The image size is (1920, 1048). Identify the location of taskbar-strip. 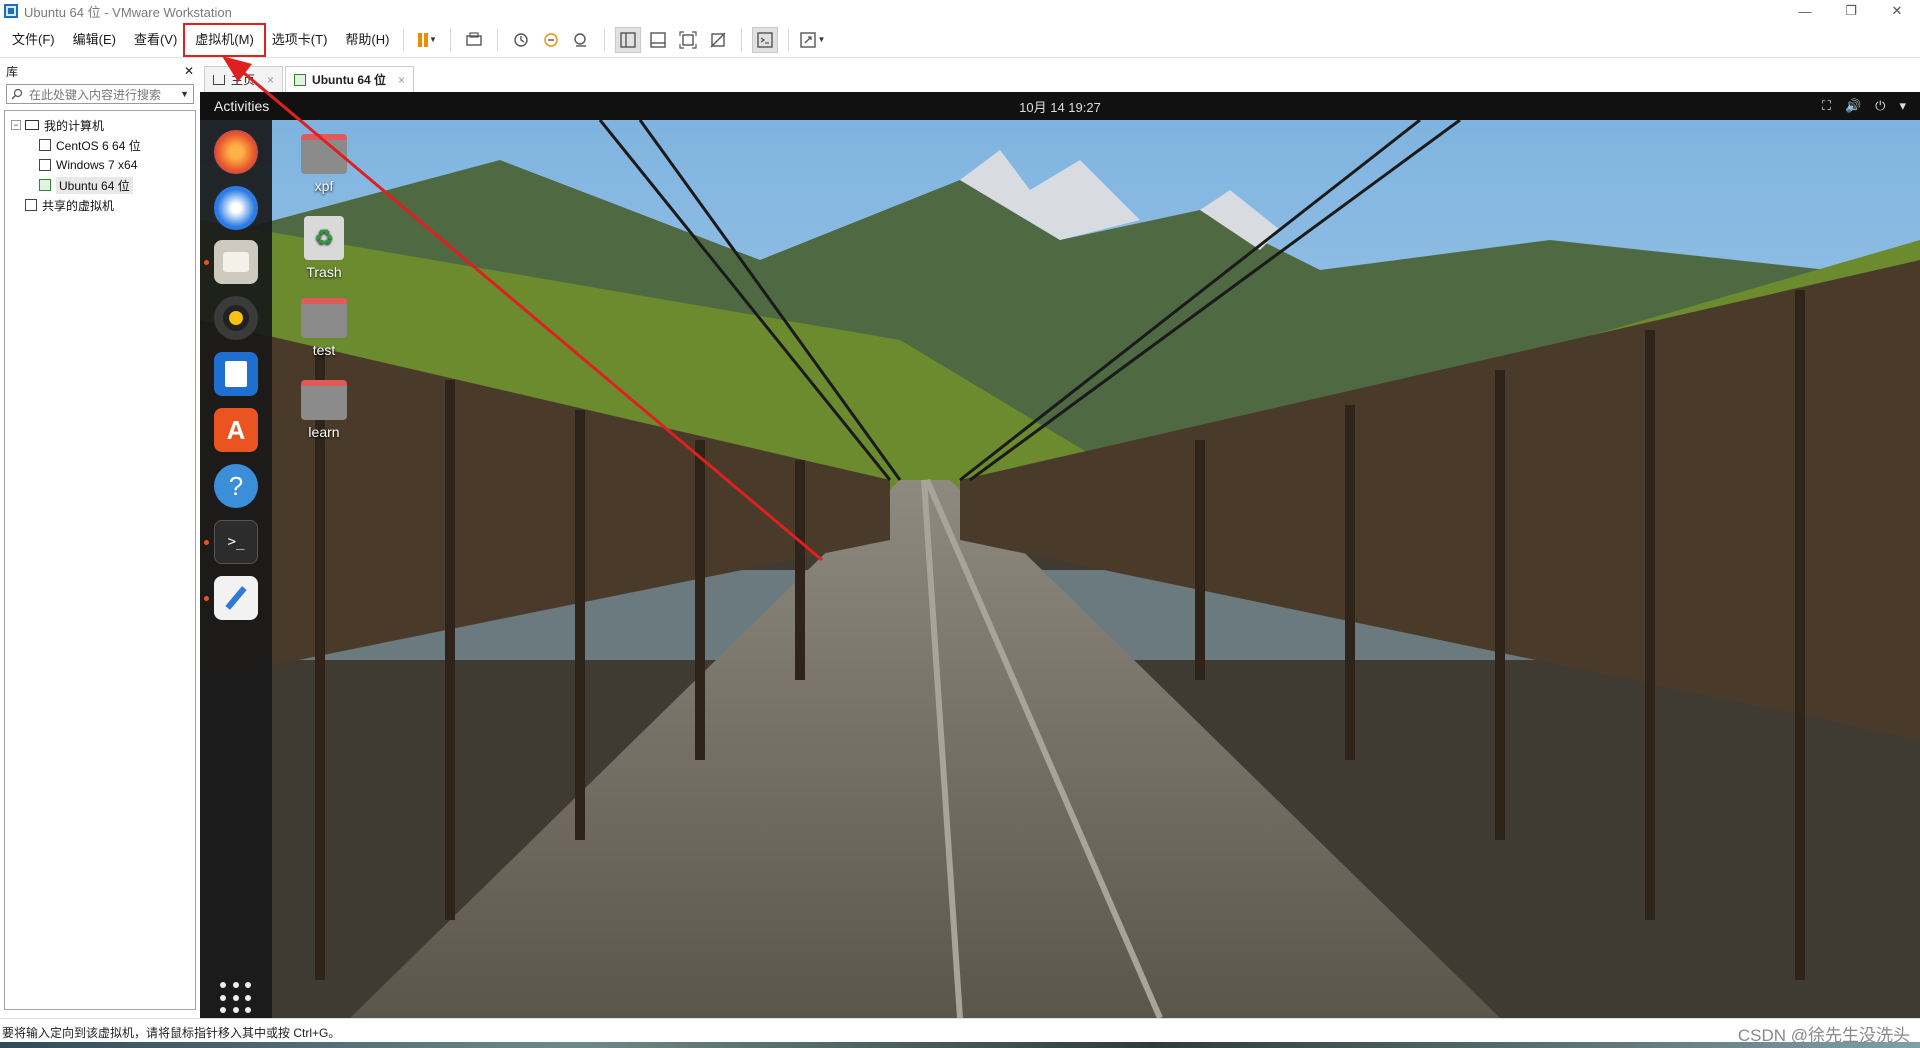
(960, 1045).